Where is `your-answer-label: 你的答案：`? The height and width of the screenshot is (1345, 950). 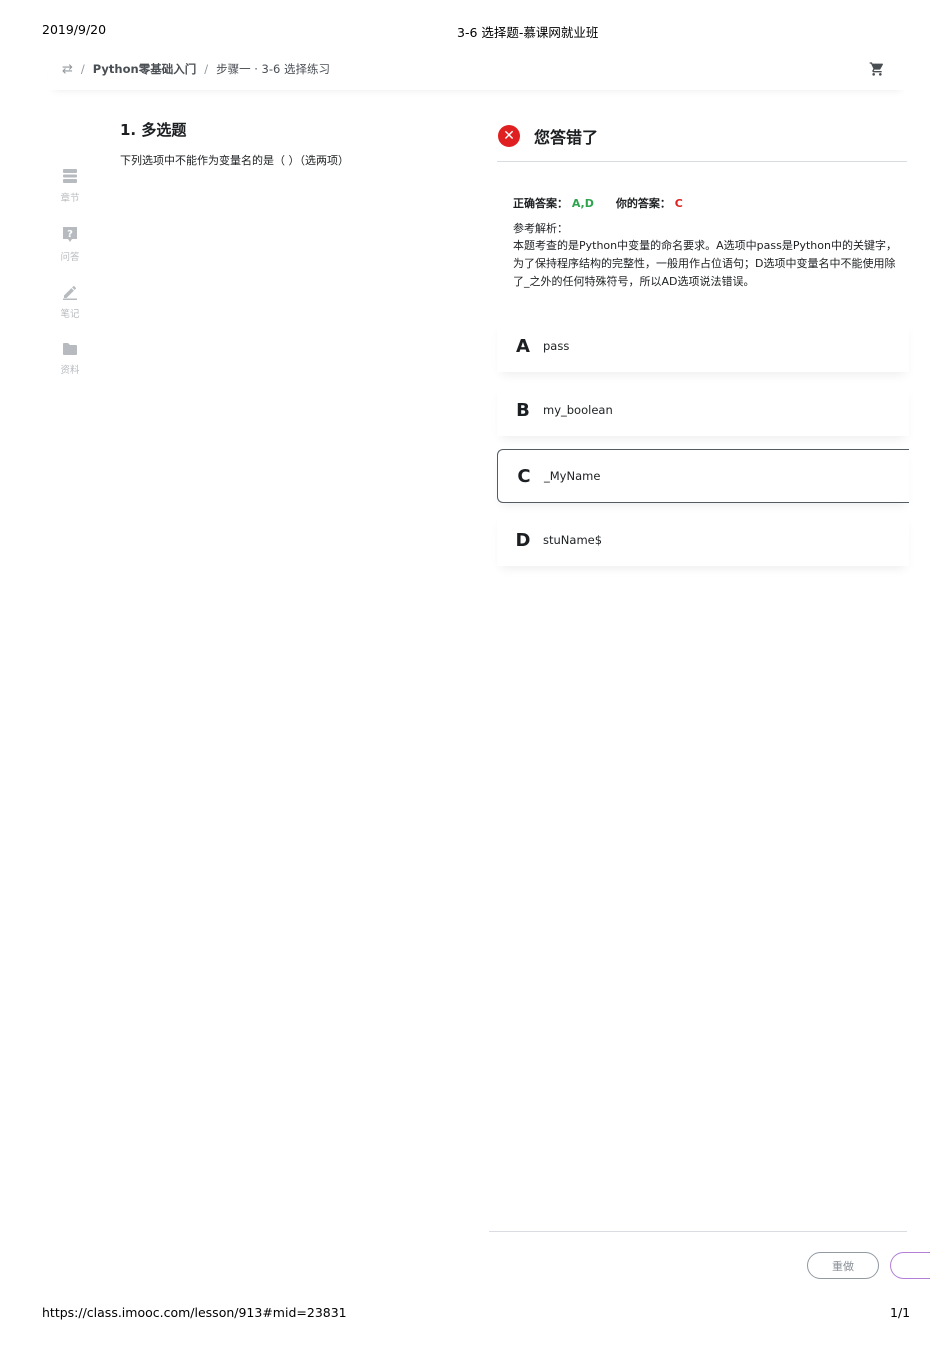
your-answer-label: 你的答案： is located at coordinates (643, 203).